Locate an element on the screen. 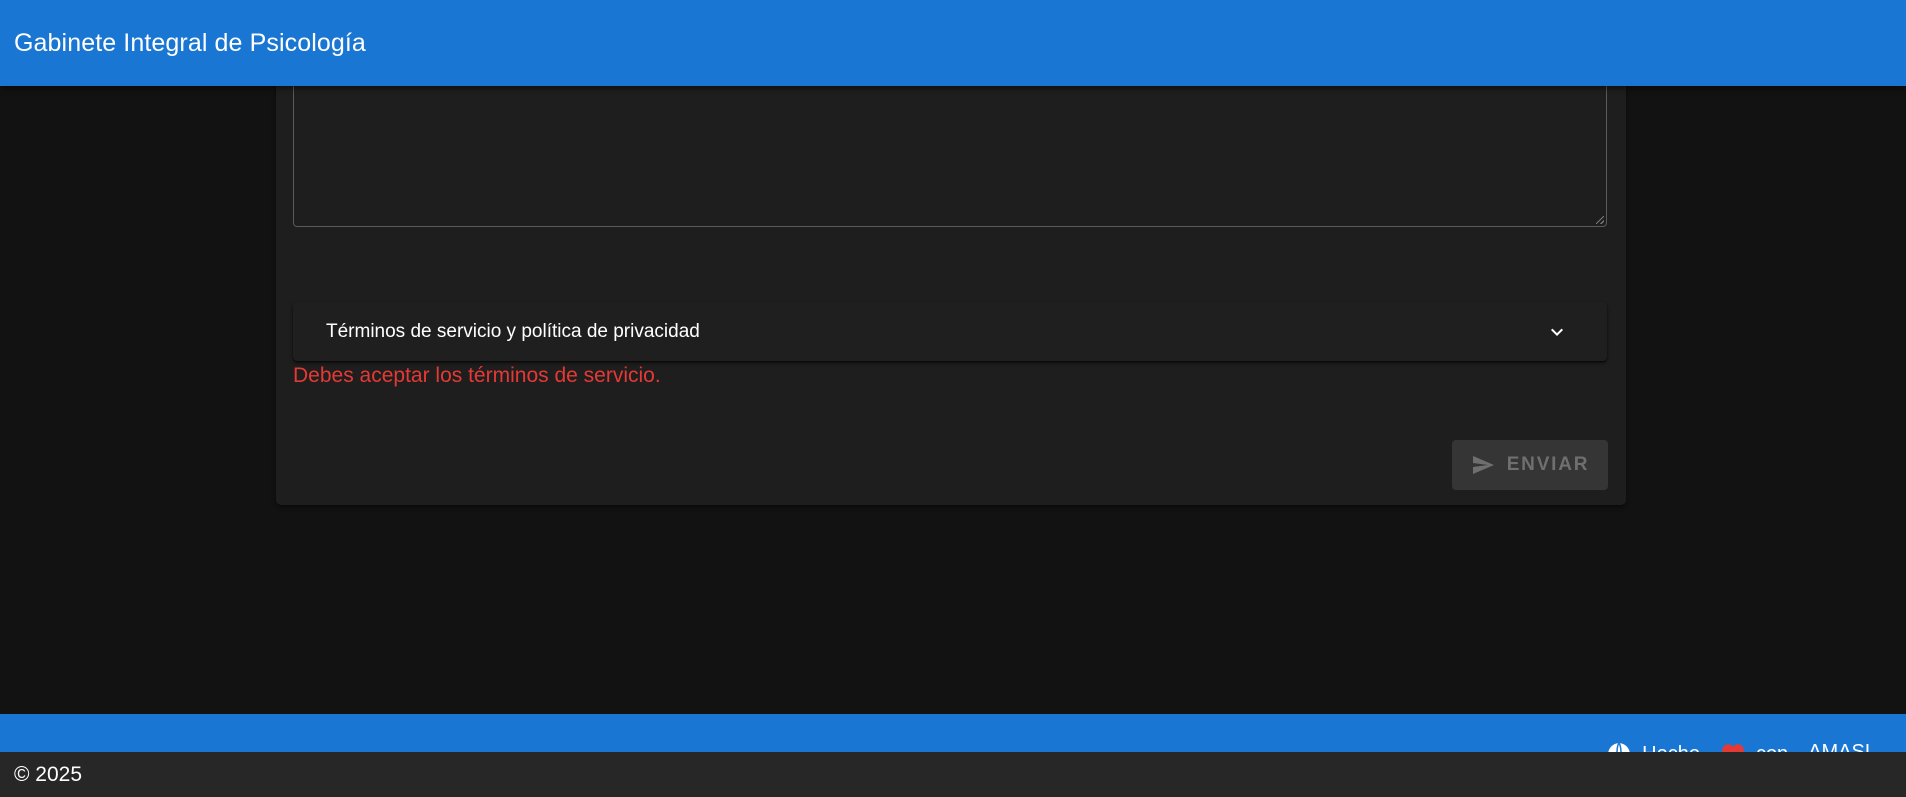  chevron-down-icon is located at coordinates (1557, 332).